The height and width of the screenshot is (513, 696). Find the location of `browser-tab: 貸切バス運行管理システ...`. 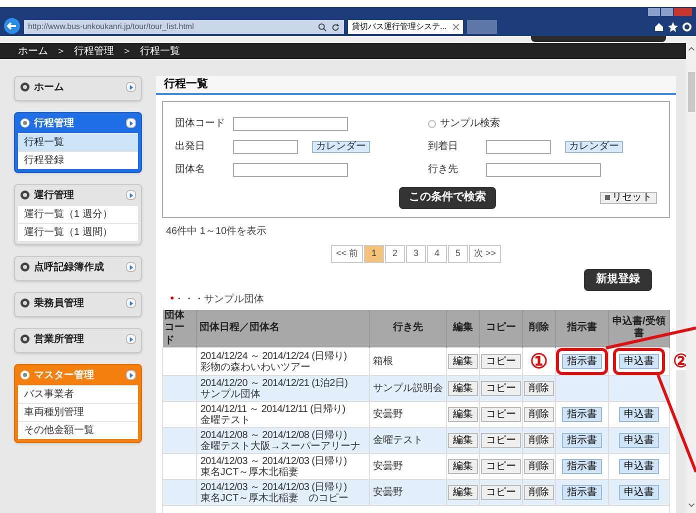

browser-tab: 貸切バス運行管理システ... is located at coordinates (405, 27).